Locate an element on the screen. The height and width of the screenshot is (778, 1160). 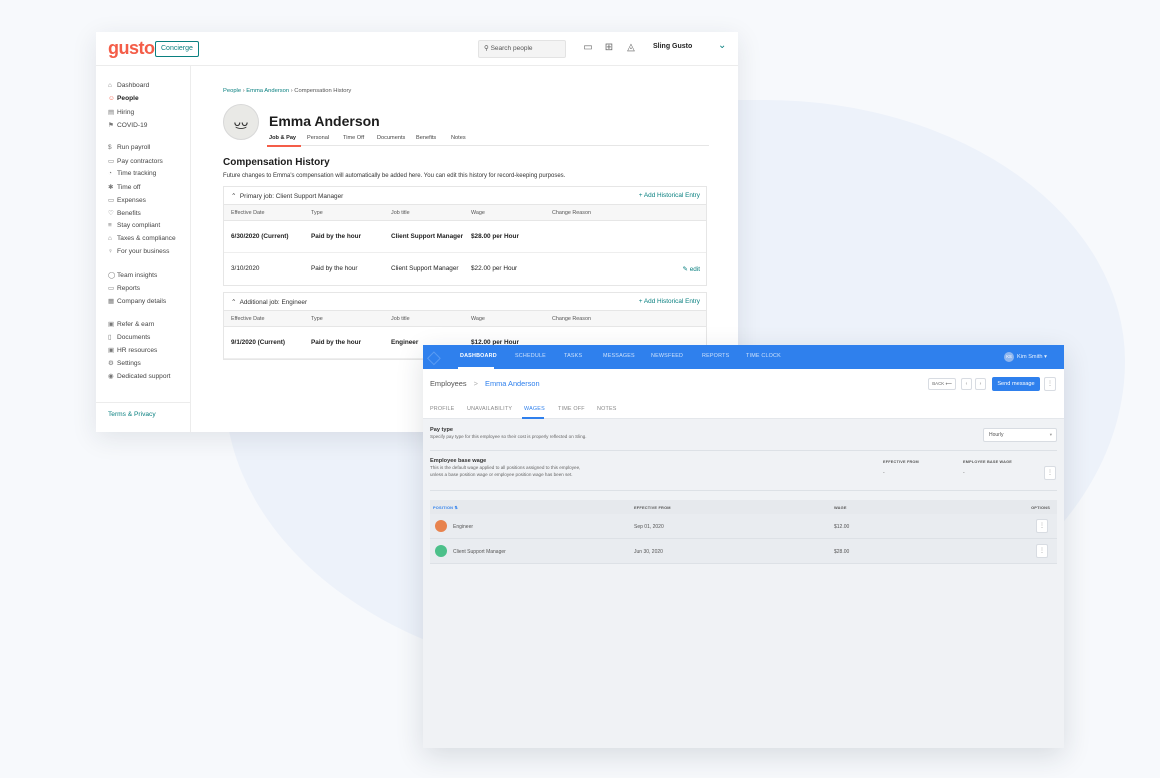
column-header-position: POSITION ⇅ is located at coordinates (445, 507).